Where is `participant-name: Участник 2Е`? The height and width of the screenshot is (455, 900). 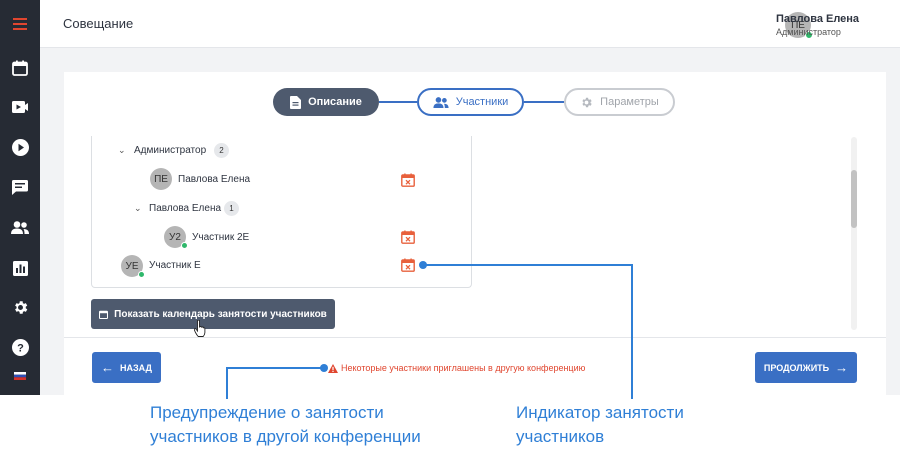 participant-name: Участник 2Е is located at coordinates (221, 237).